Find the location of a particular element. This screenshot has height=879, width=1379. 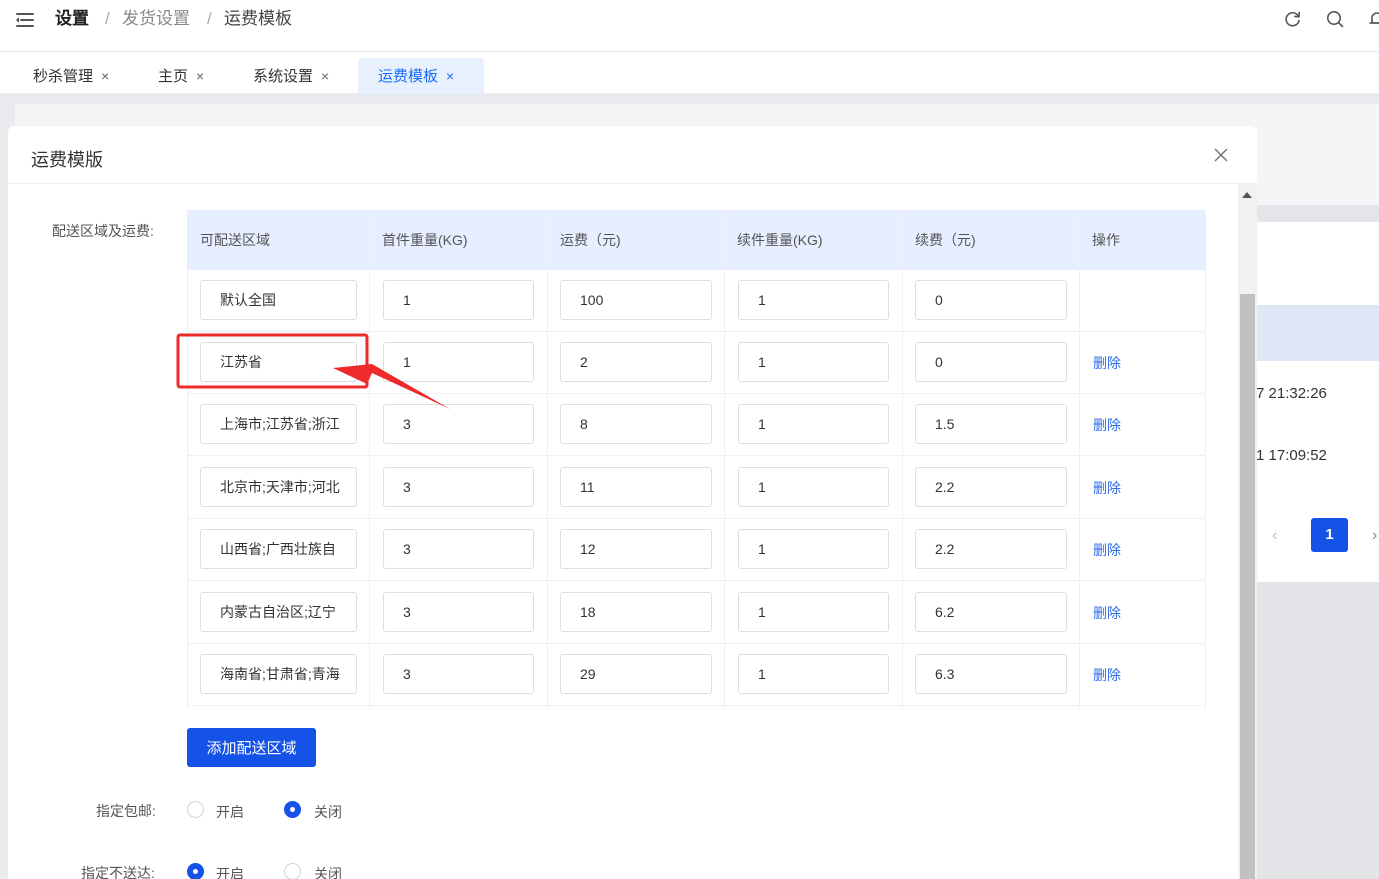

table-row: 北京市;天津市;河北 3 11 1 2.2 删除 is located at coordinates (696, 488).